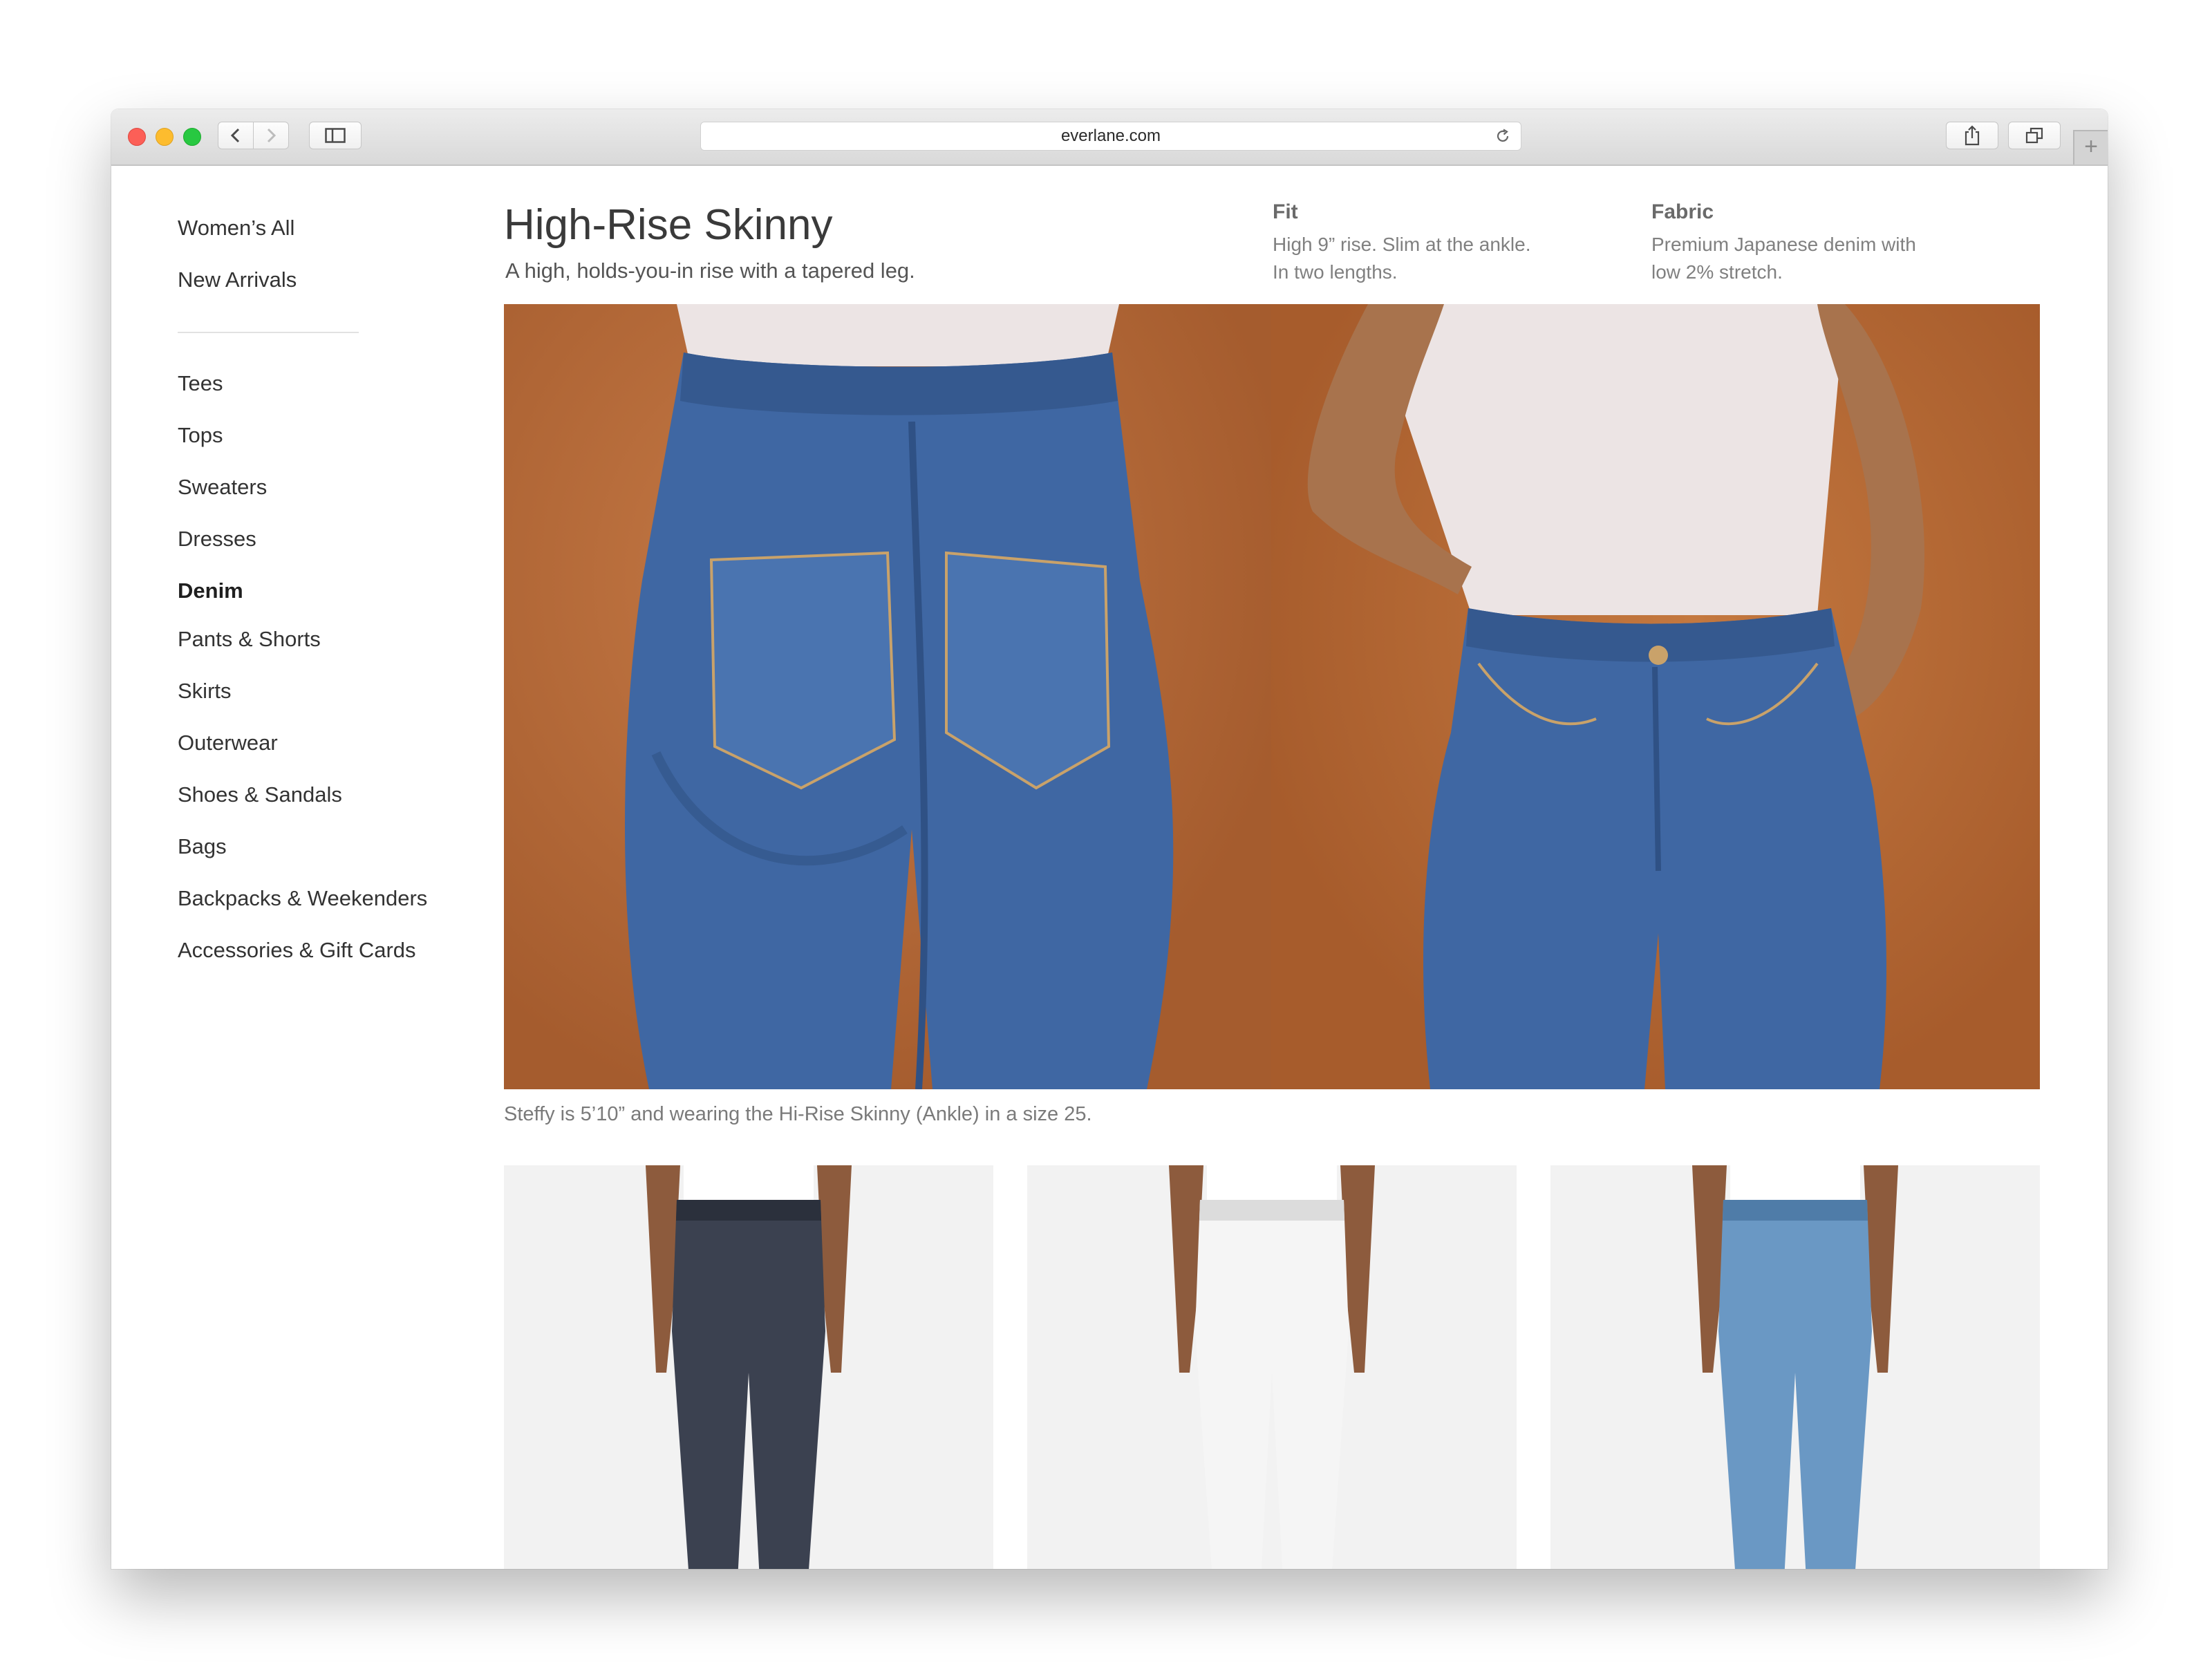  I want to click on product-card-light-wash, so click(1795, 1367).